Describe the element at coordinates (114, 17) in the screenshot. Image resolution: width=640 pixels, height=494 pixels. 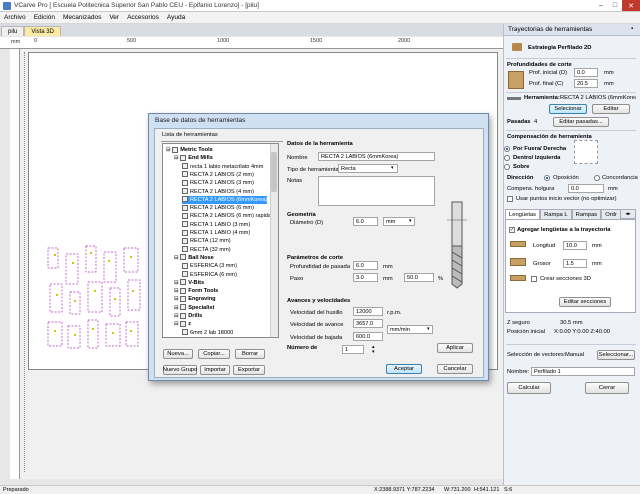
I see `menu-ver: Ver` at that location.